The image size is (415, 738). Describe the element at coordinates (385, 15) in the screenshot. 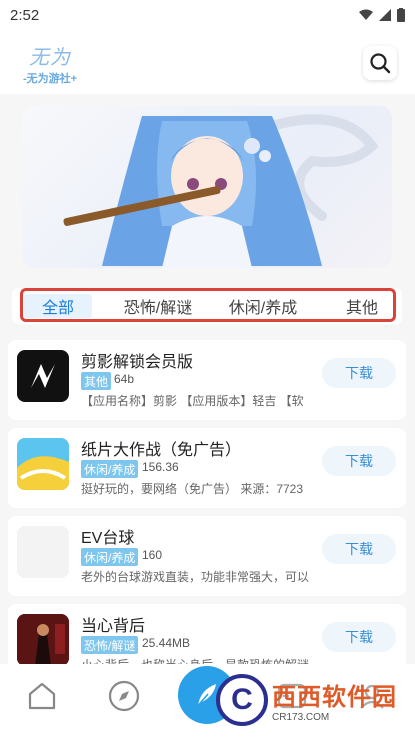

I see `signal-icon` at that location.